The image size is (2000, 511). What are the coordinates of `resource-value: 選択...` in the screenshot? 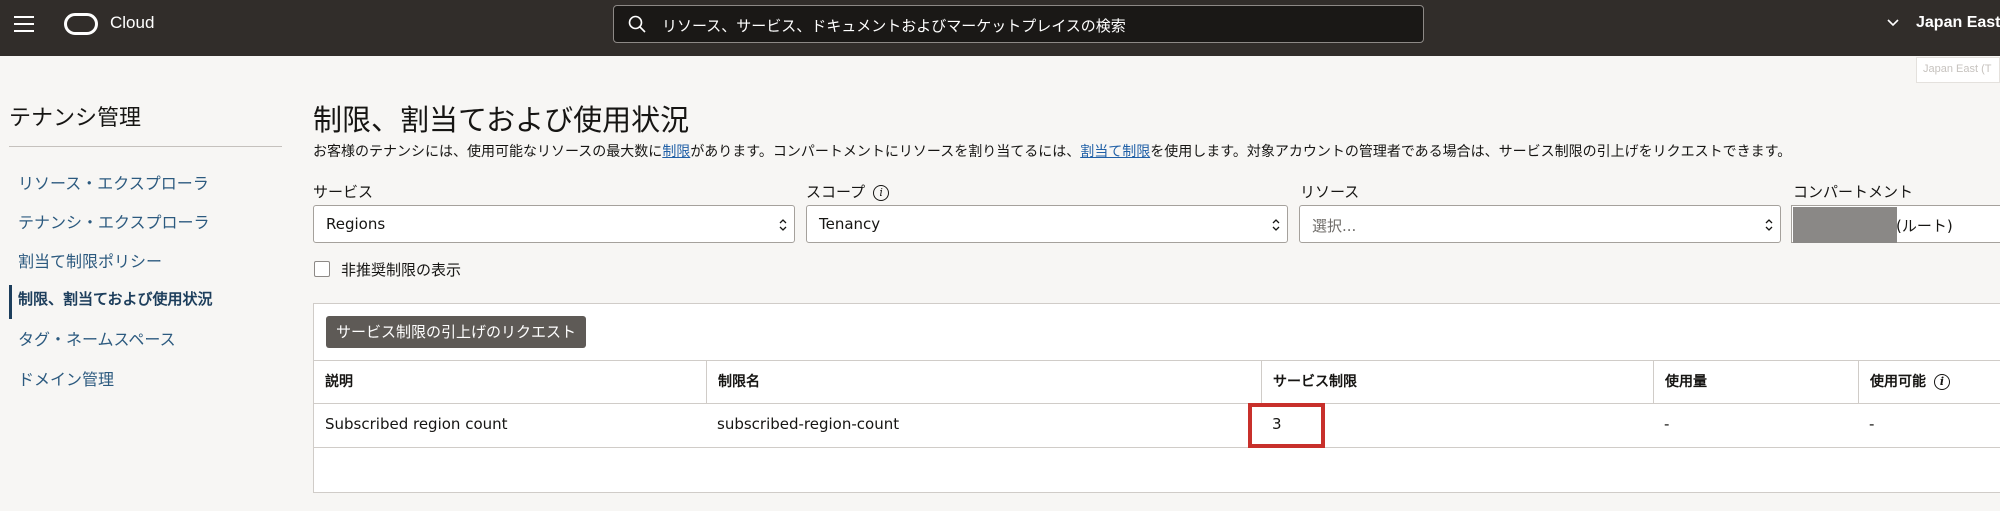 It's located at (1334, 226).